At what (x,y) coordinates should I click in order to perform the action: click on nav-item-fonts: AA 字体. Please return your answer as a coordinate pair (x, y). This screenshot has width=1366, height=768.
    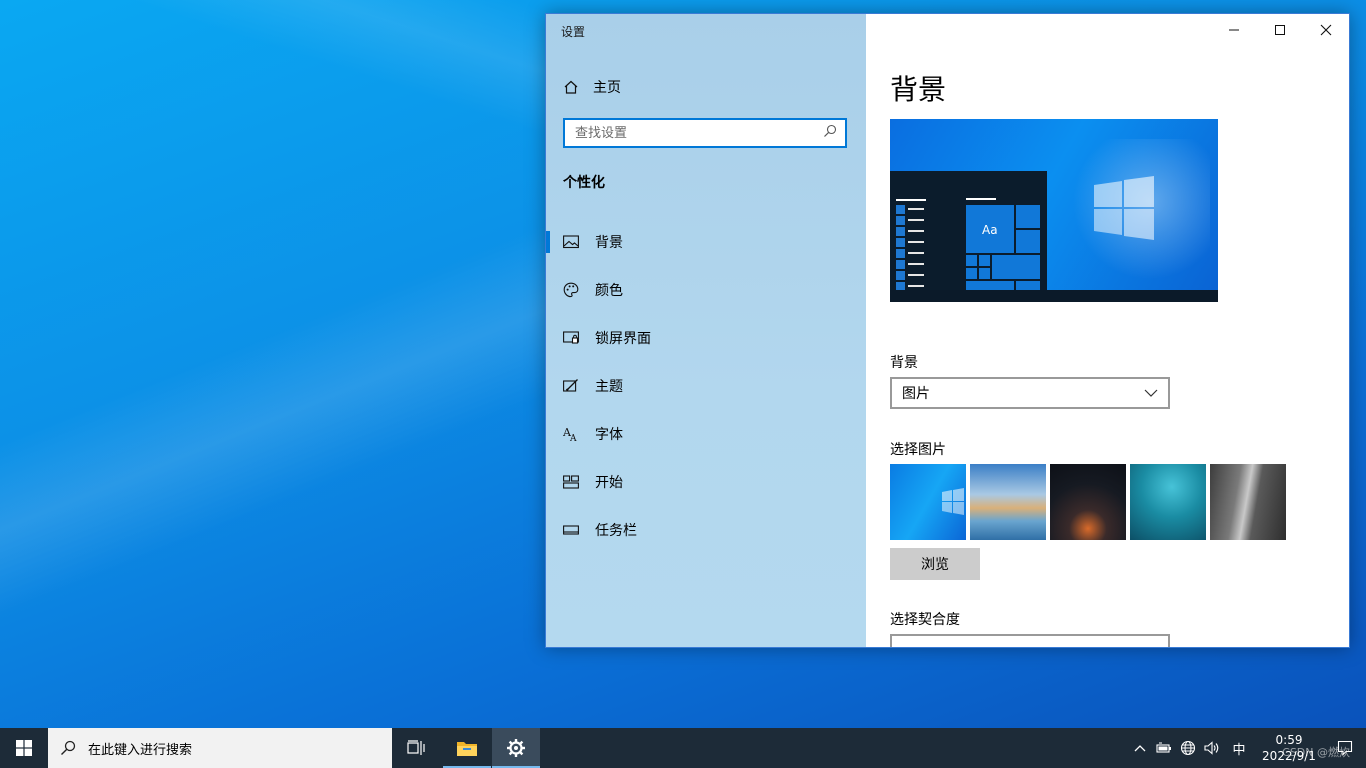
    Looking at the image, I should click on (706, 434).